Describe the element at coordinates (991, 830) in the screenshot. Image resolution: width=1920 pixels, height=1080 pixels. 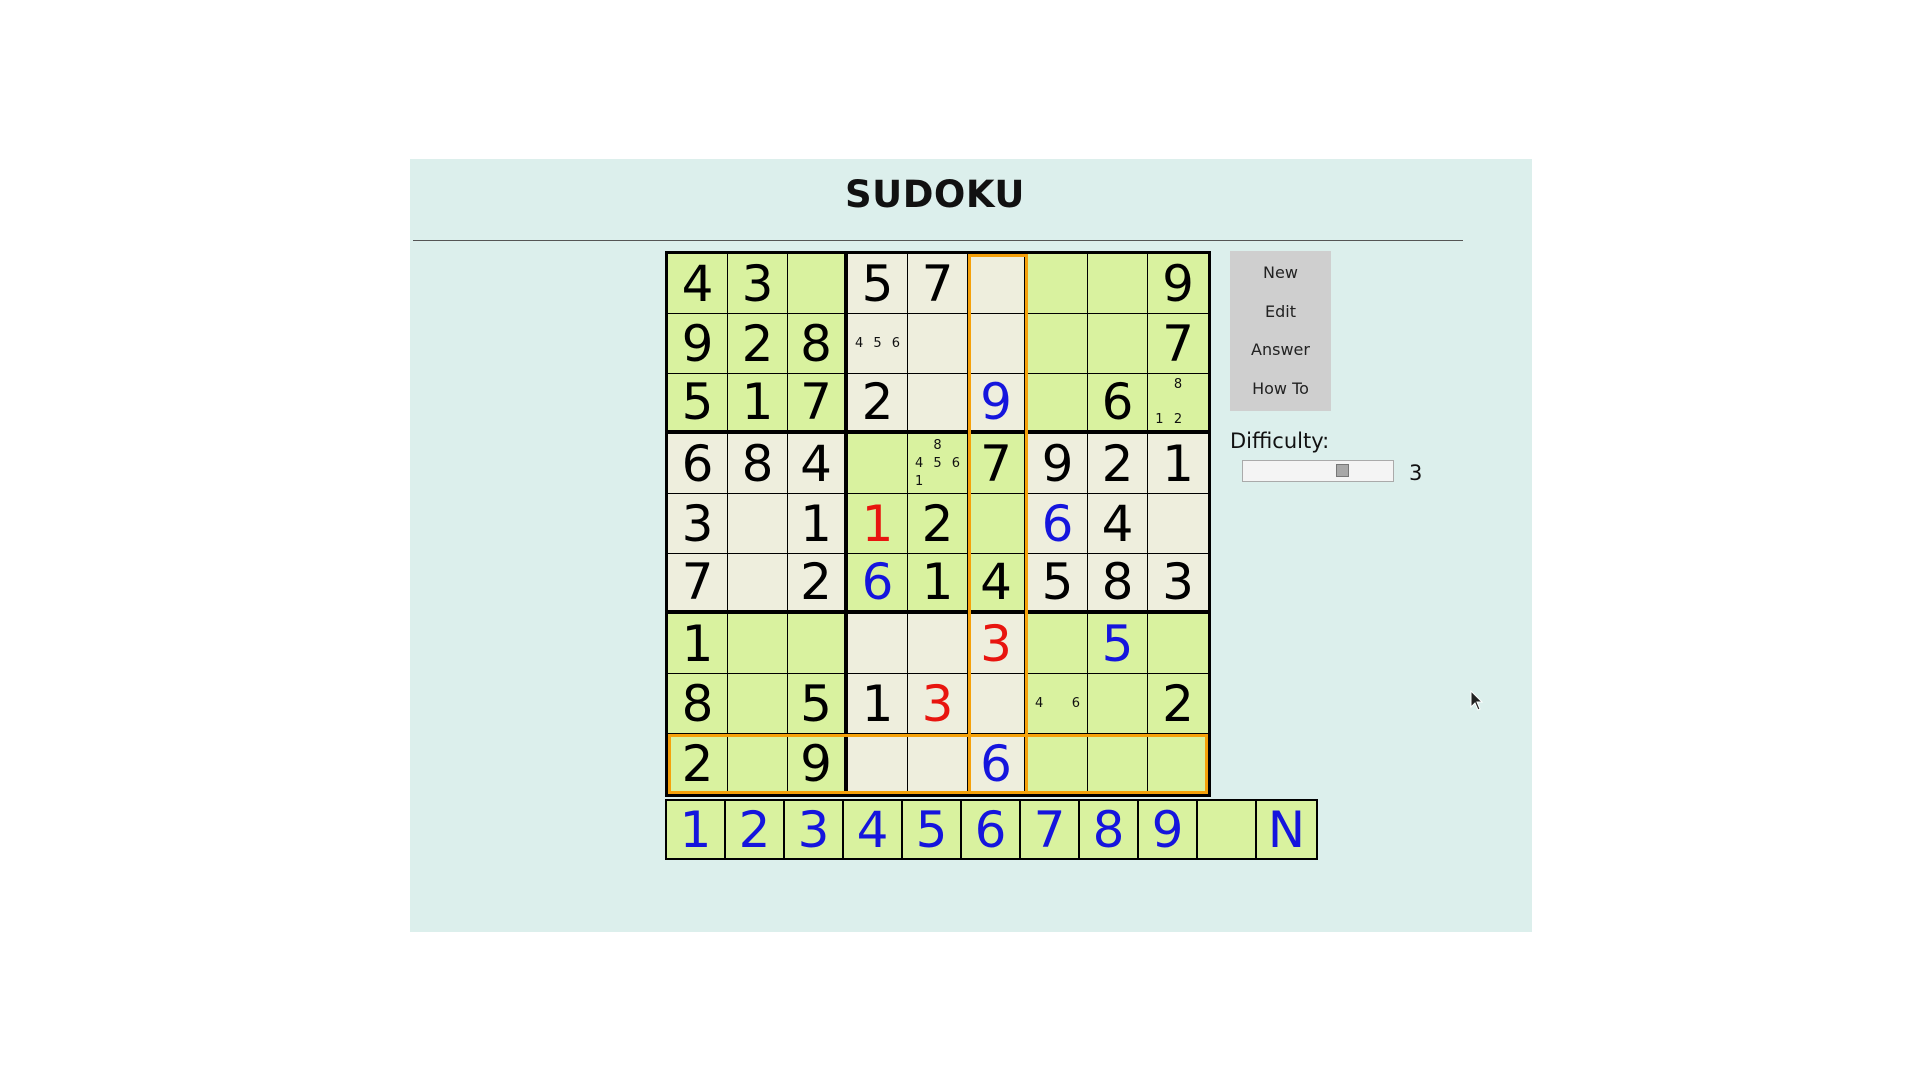
I see `palette-digit: 6` at that location.